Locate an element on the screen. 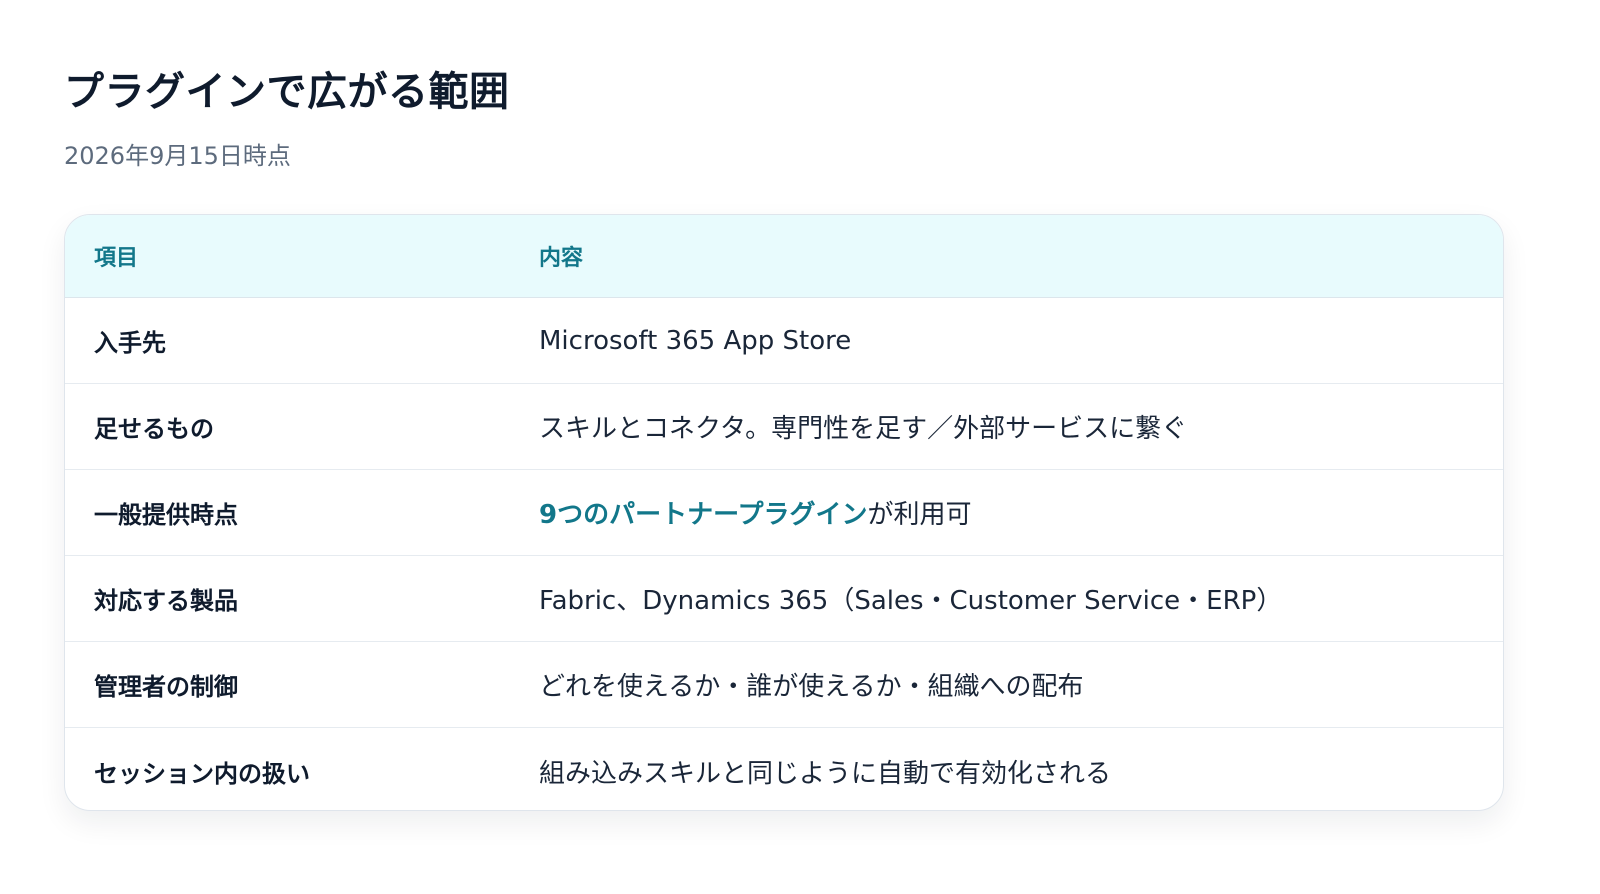 This screenshot has height=894, width=1600. row-label: セッション内の扱い is located at coordinates (202, 773).